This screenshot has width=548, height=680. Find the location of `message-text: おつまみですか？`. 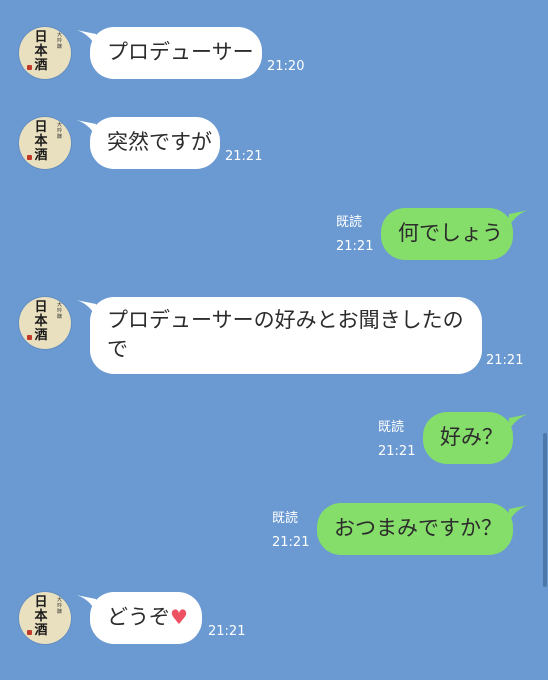

message-text: おつまみですか？ is located at coordinates (418, 528).